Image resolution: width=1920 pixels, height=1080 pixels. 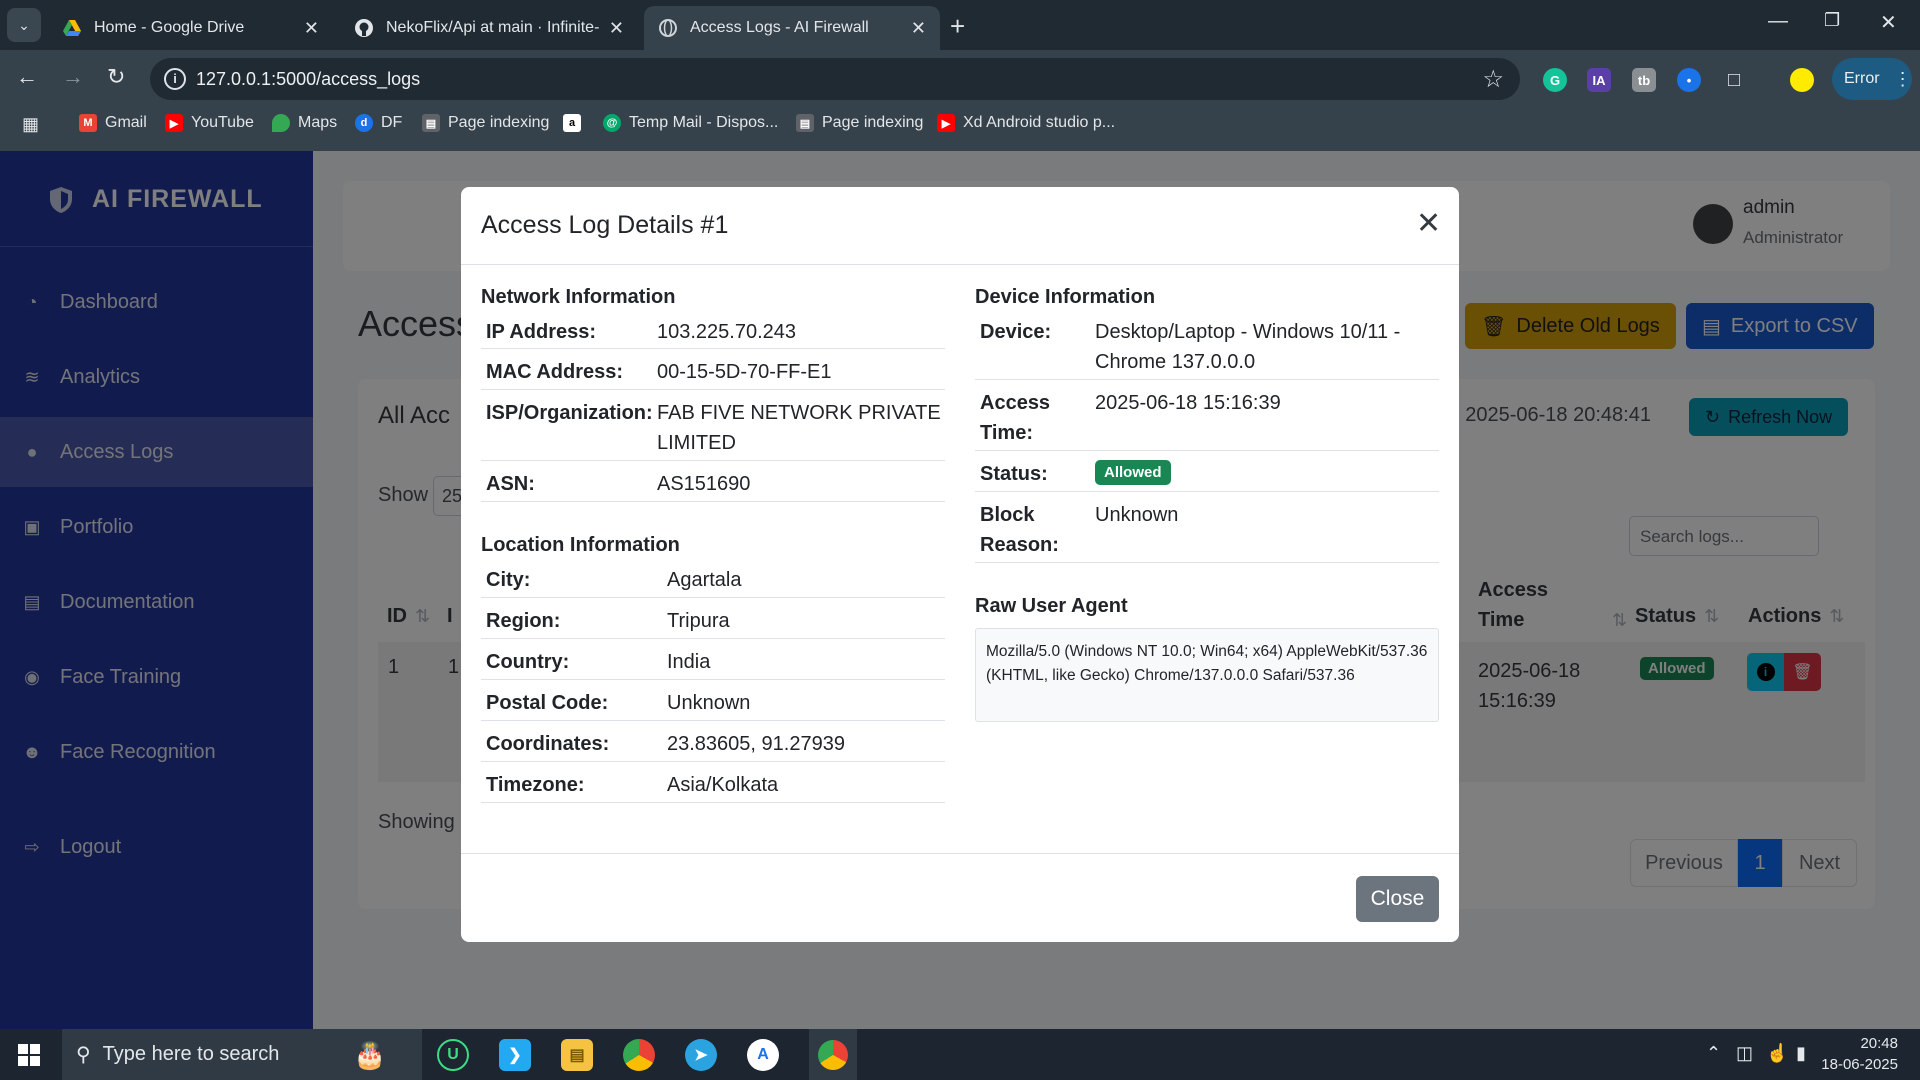 What do you see at coordinates (222, 122) in the screenshot?
I see `bookmark-label: YouTube` at bounding box center [222, 122].